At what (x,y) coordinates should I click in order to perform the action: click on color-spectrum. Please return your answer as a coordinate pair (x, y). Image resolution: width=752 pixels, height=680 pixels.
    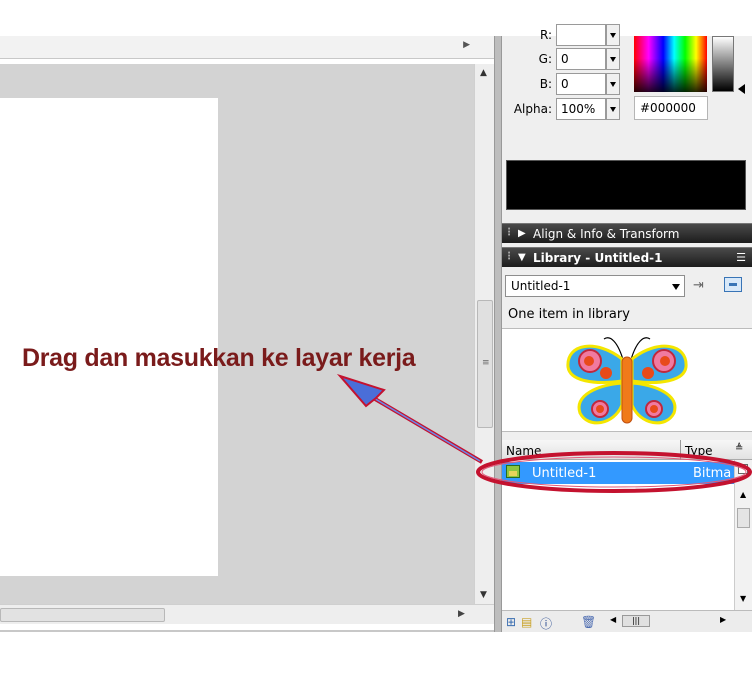
    Looking at the image, I should click on (670, 64).